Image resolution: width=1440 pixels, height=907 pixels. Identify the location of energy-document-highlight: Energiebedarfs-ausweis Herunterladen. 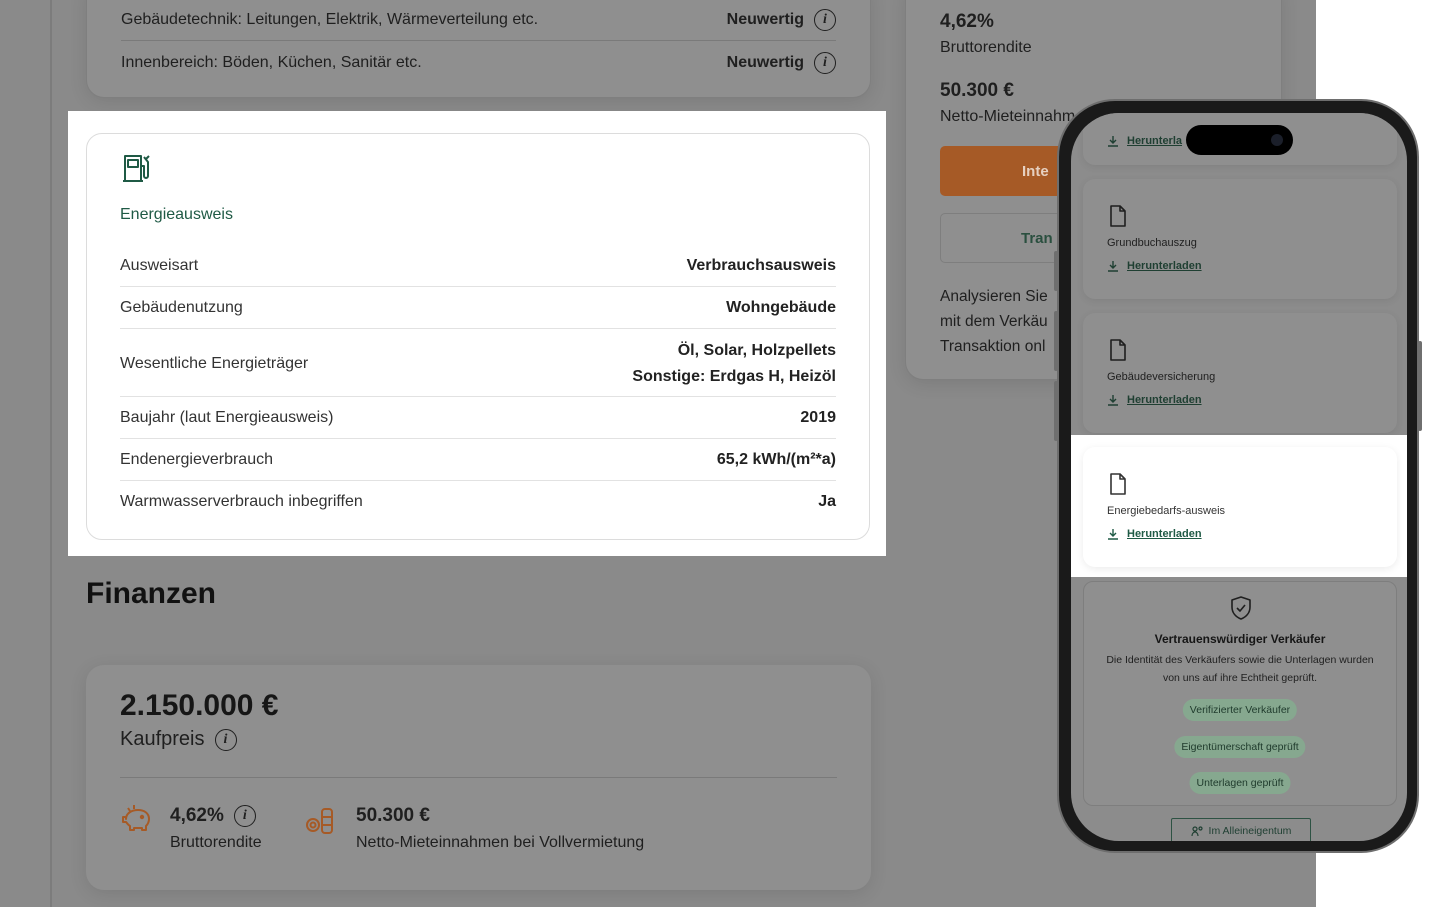
(1239, 506).